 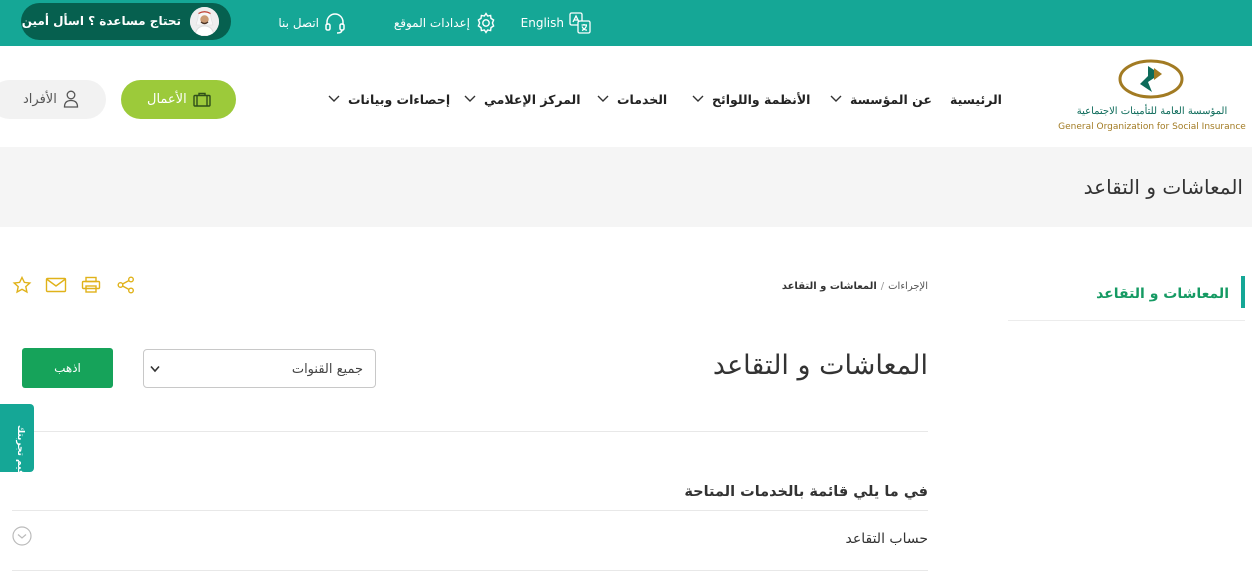 I want to click on page-title-band: المعاشات و التقاعد, so click(x=626, y=187).